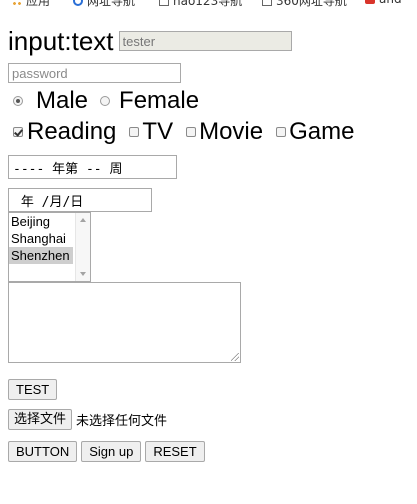 The image size is (417, 504). What do you see at coordinates (38, 4) in the screenshot?
I see `bookmark-label: 应用` at bounding box center [38, 4].